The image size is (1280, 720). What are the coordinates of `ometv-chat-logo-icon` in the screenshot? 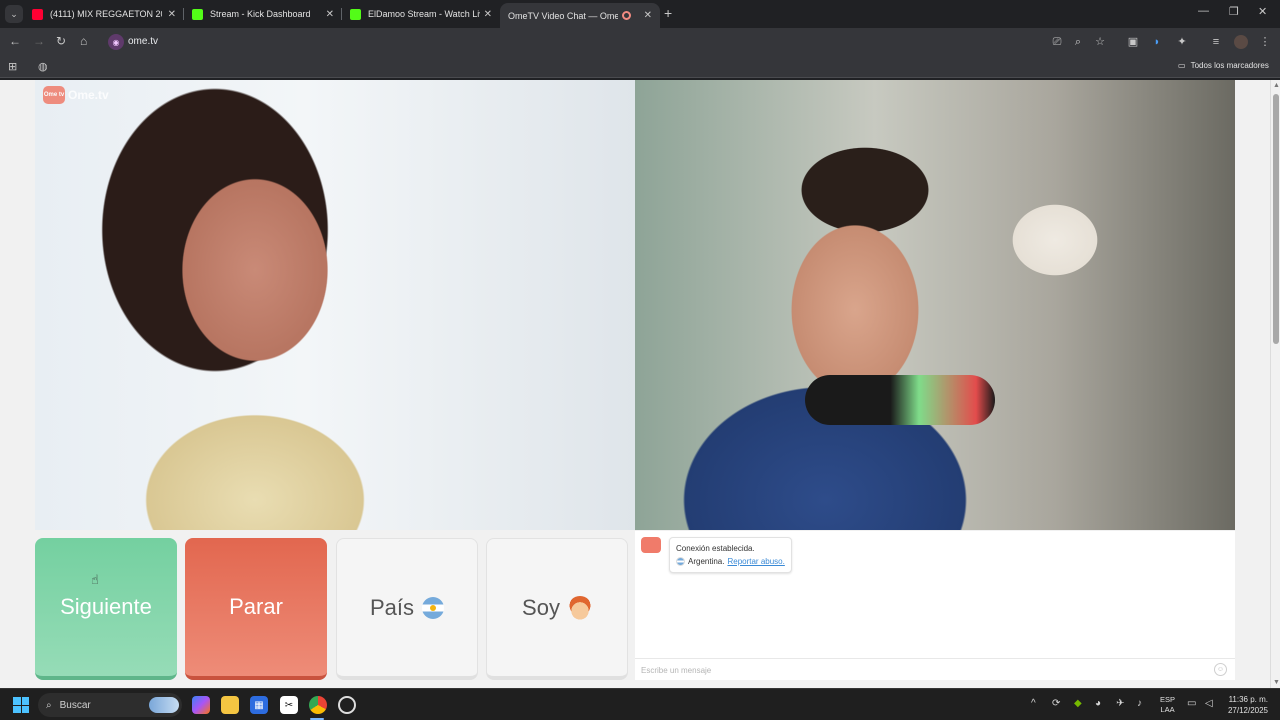 It's located at (651, 545).